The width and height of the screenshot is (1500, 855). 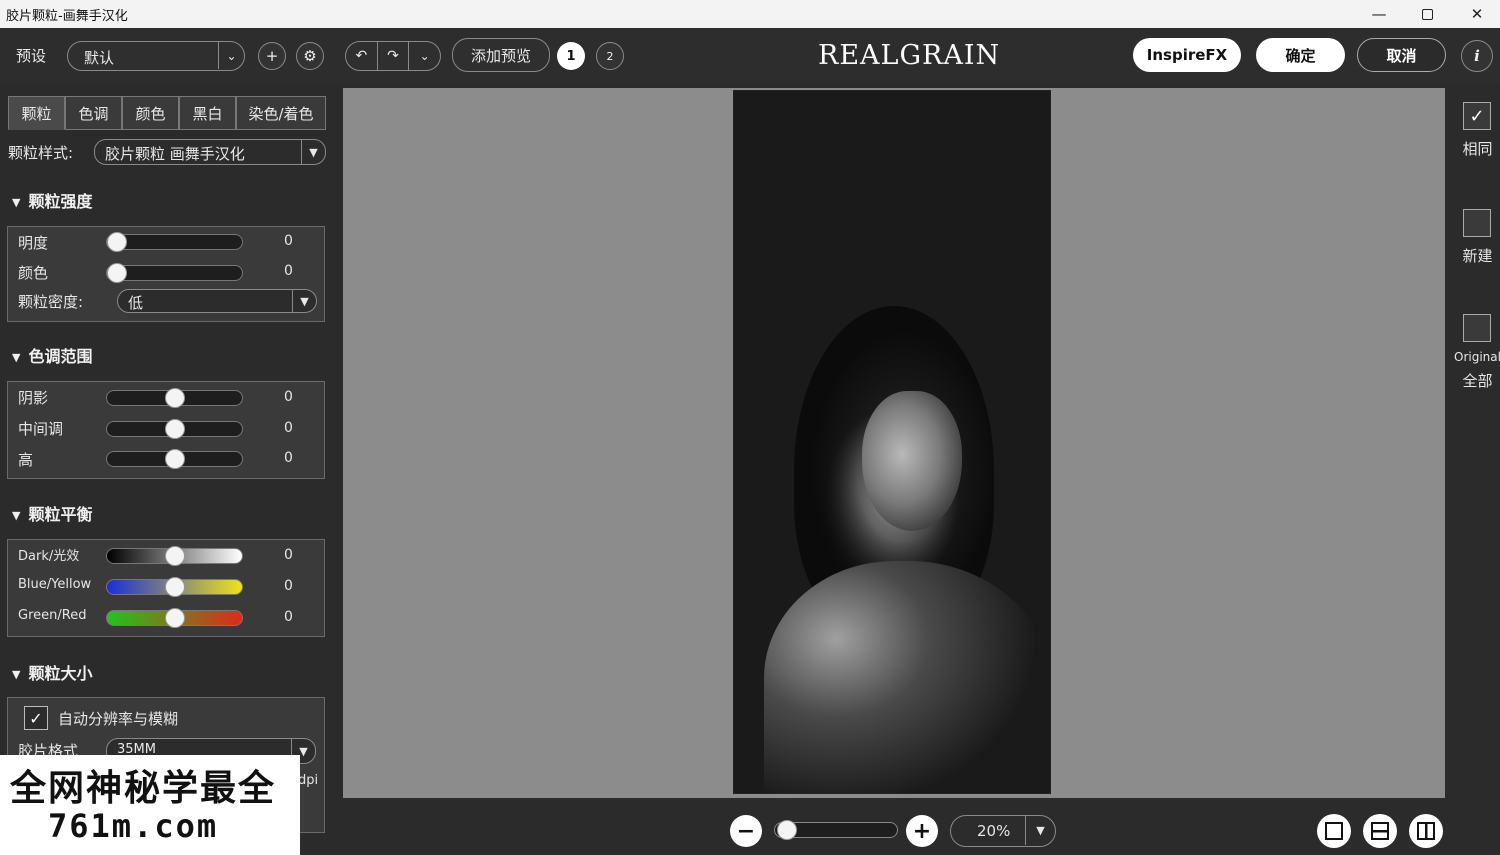 I want to click on original-label: Original, so click(x=1477, y=357).